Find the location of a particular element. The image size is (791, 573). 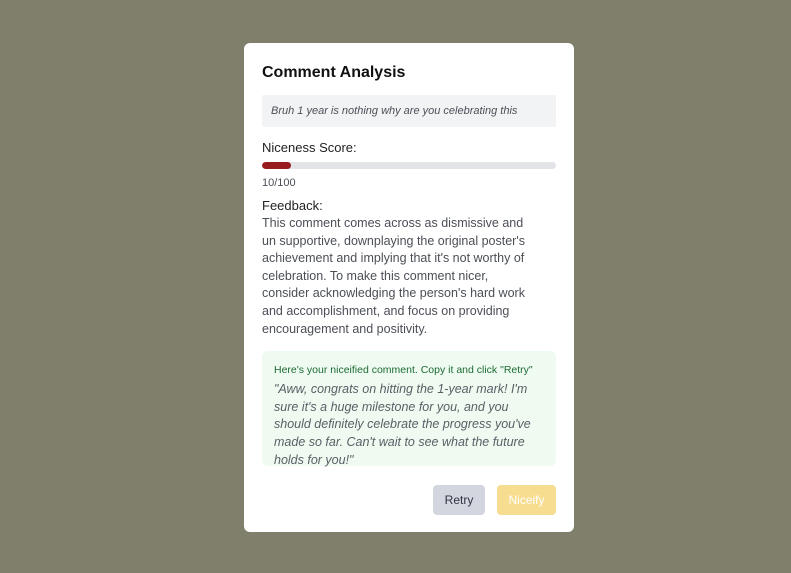

niceify-button: Niceify is located at coordinates (526, 500).